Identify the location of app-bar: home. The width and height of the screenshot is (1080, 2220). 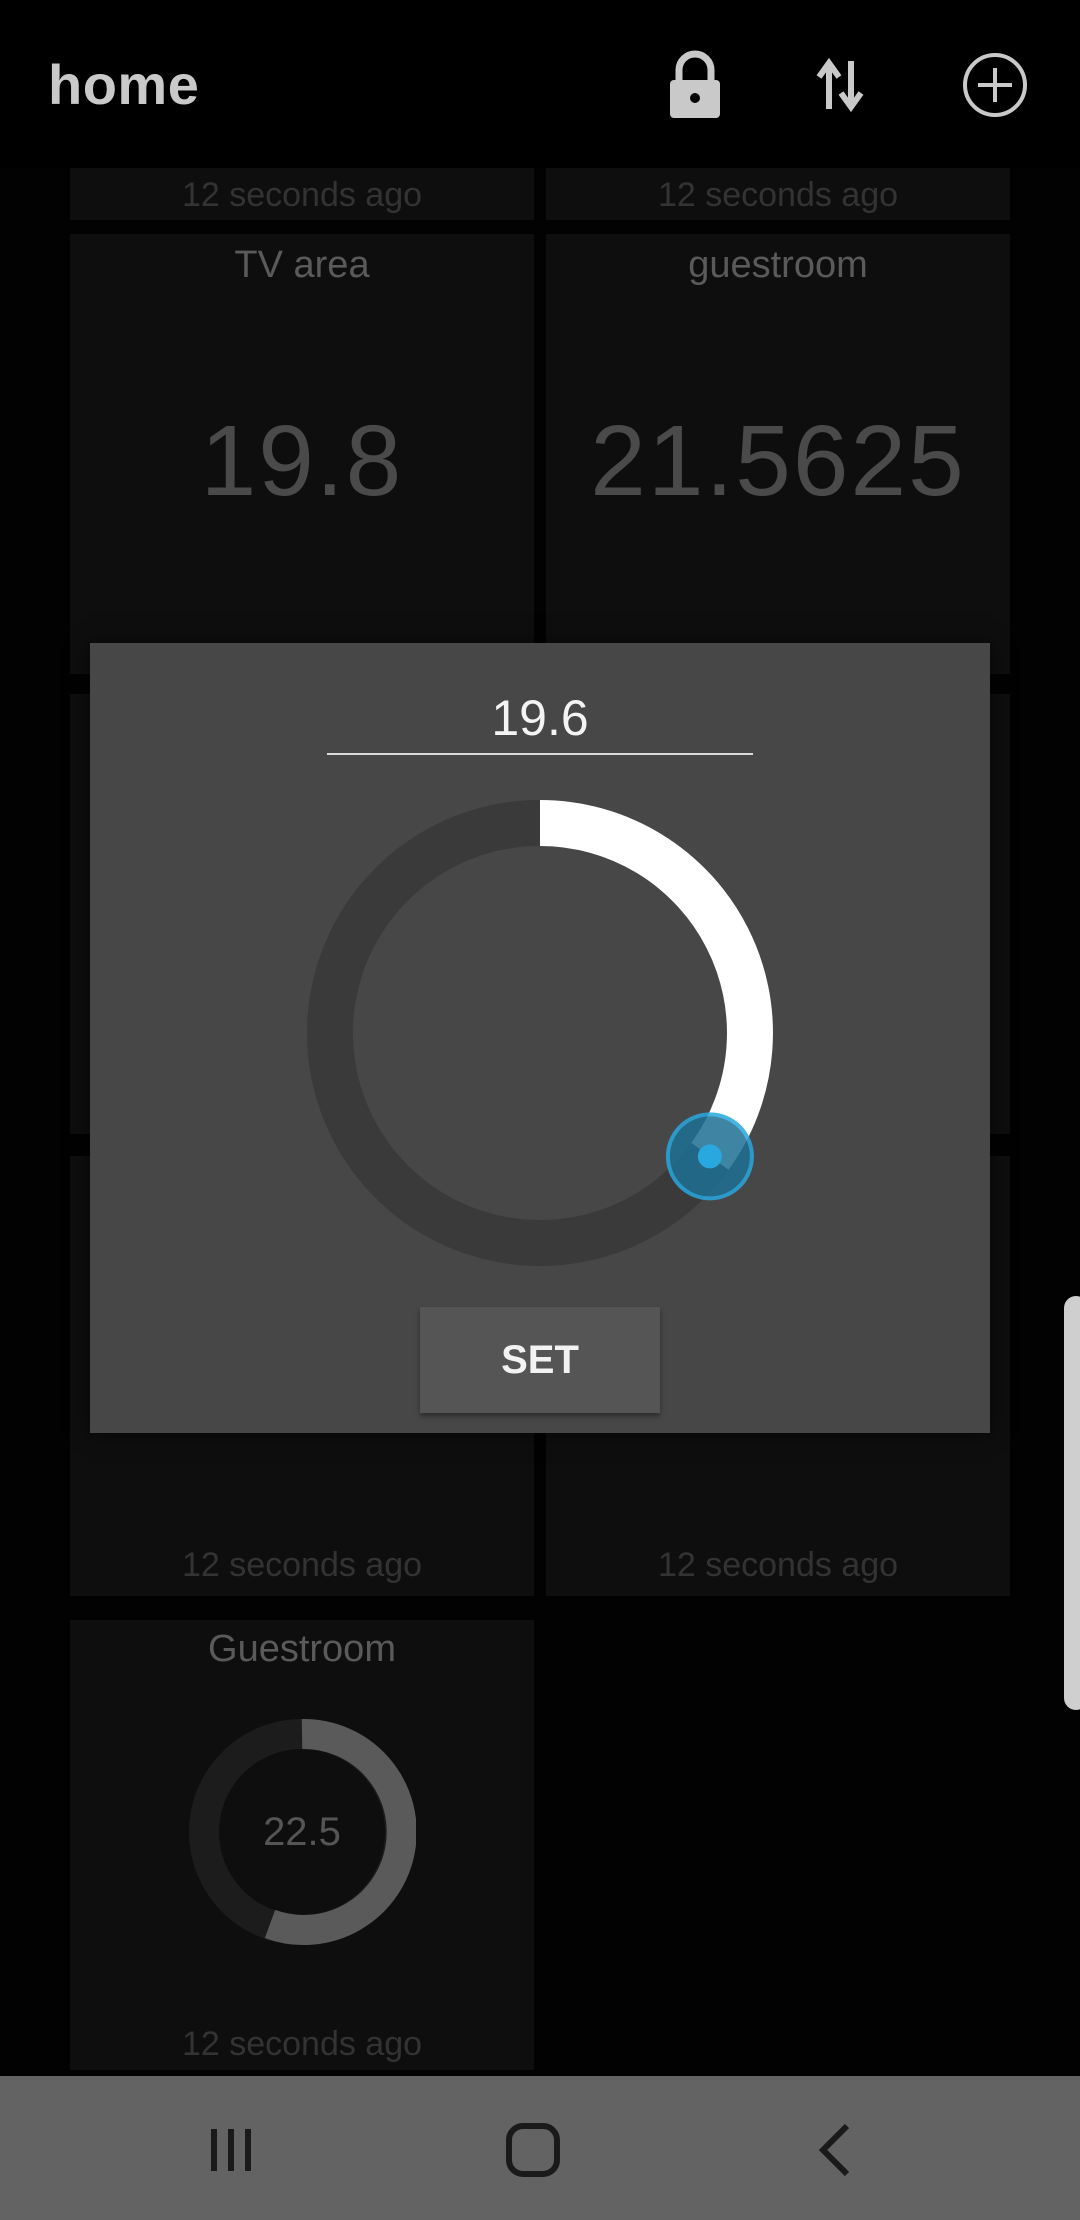
(540, 84).